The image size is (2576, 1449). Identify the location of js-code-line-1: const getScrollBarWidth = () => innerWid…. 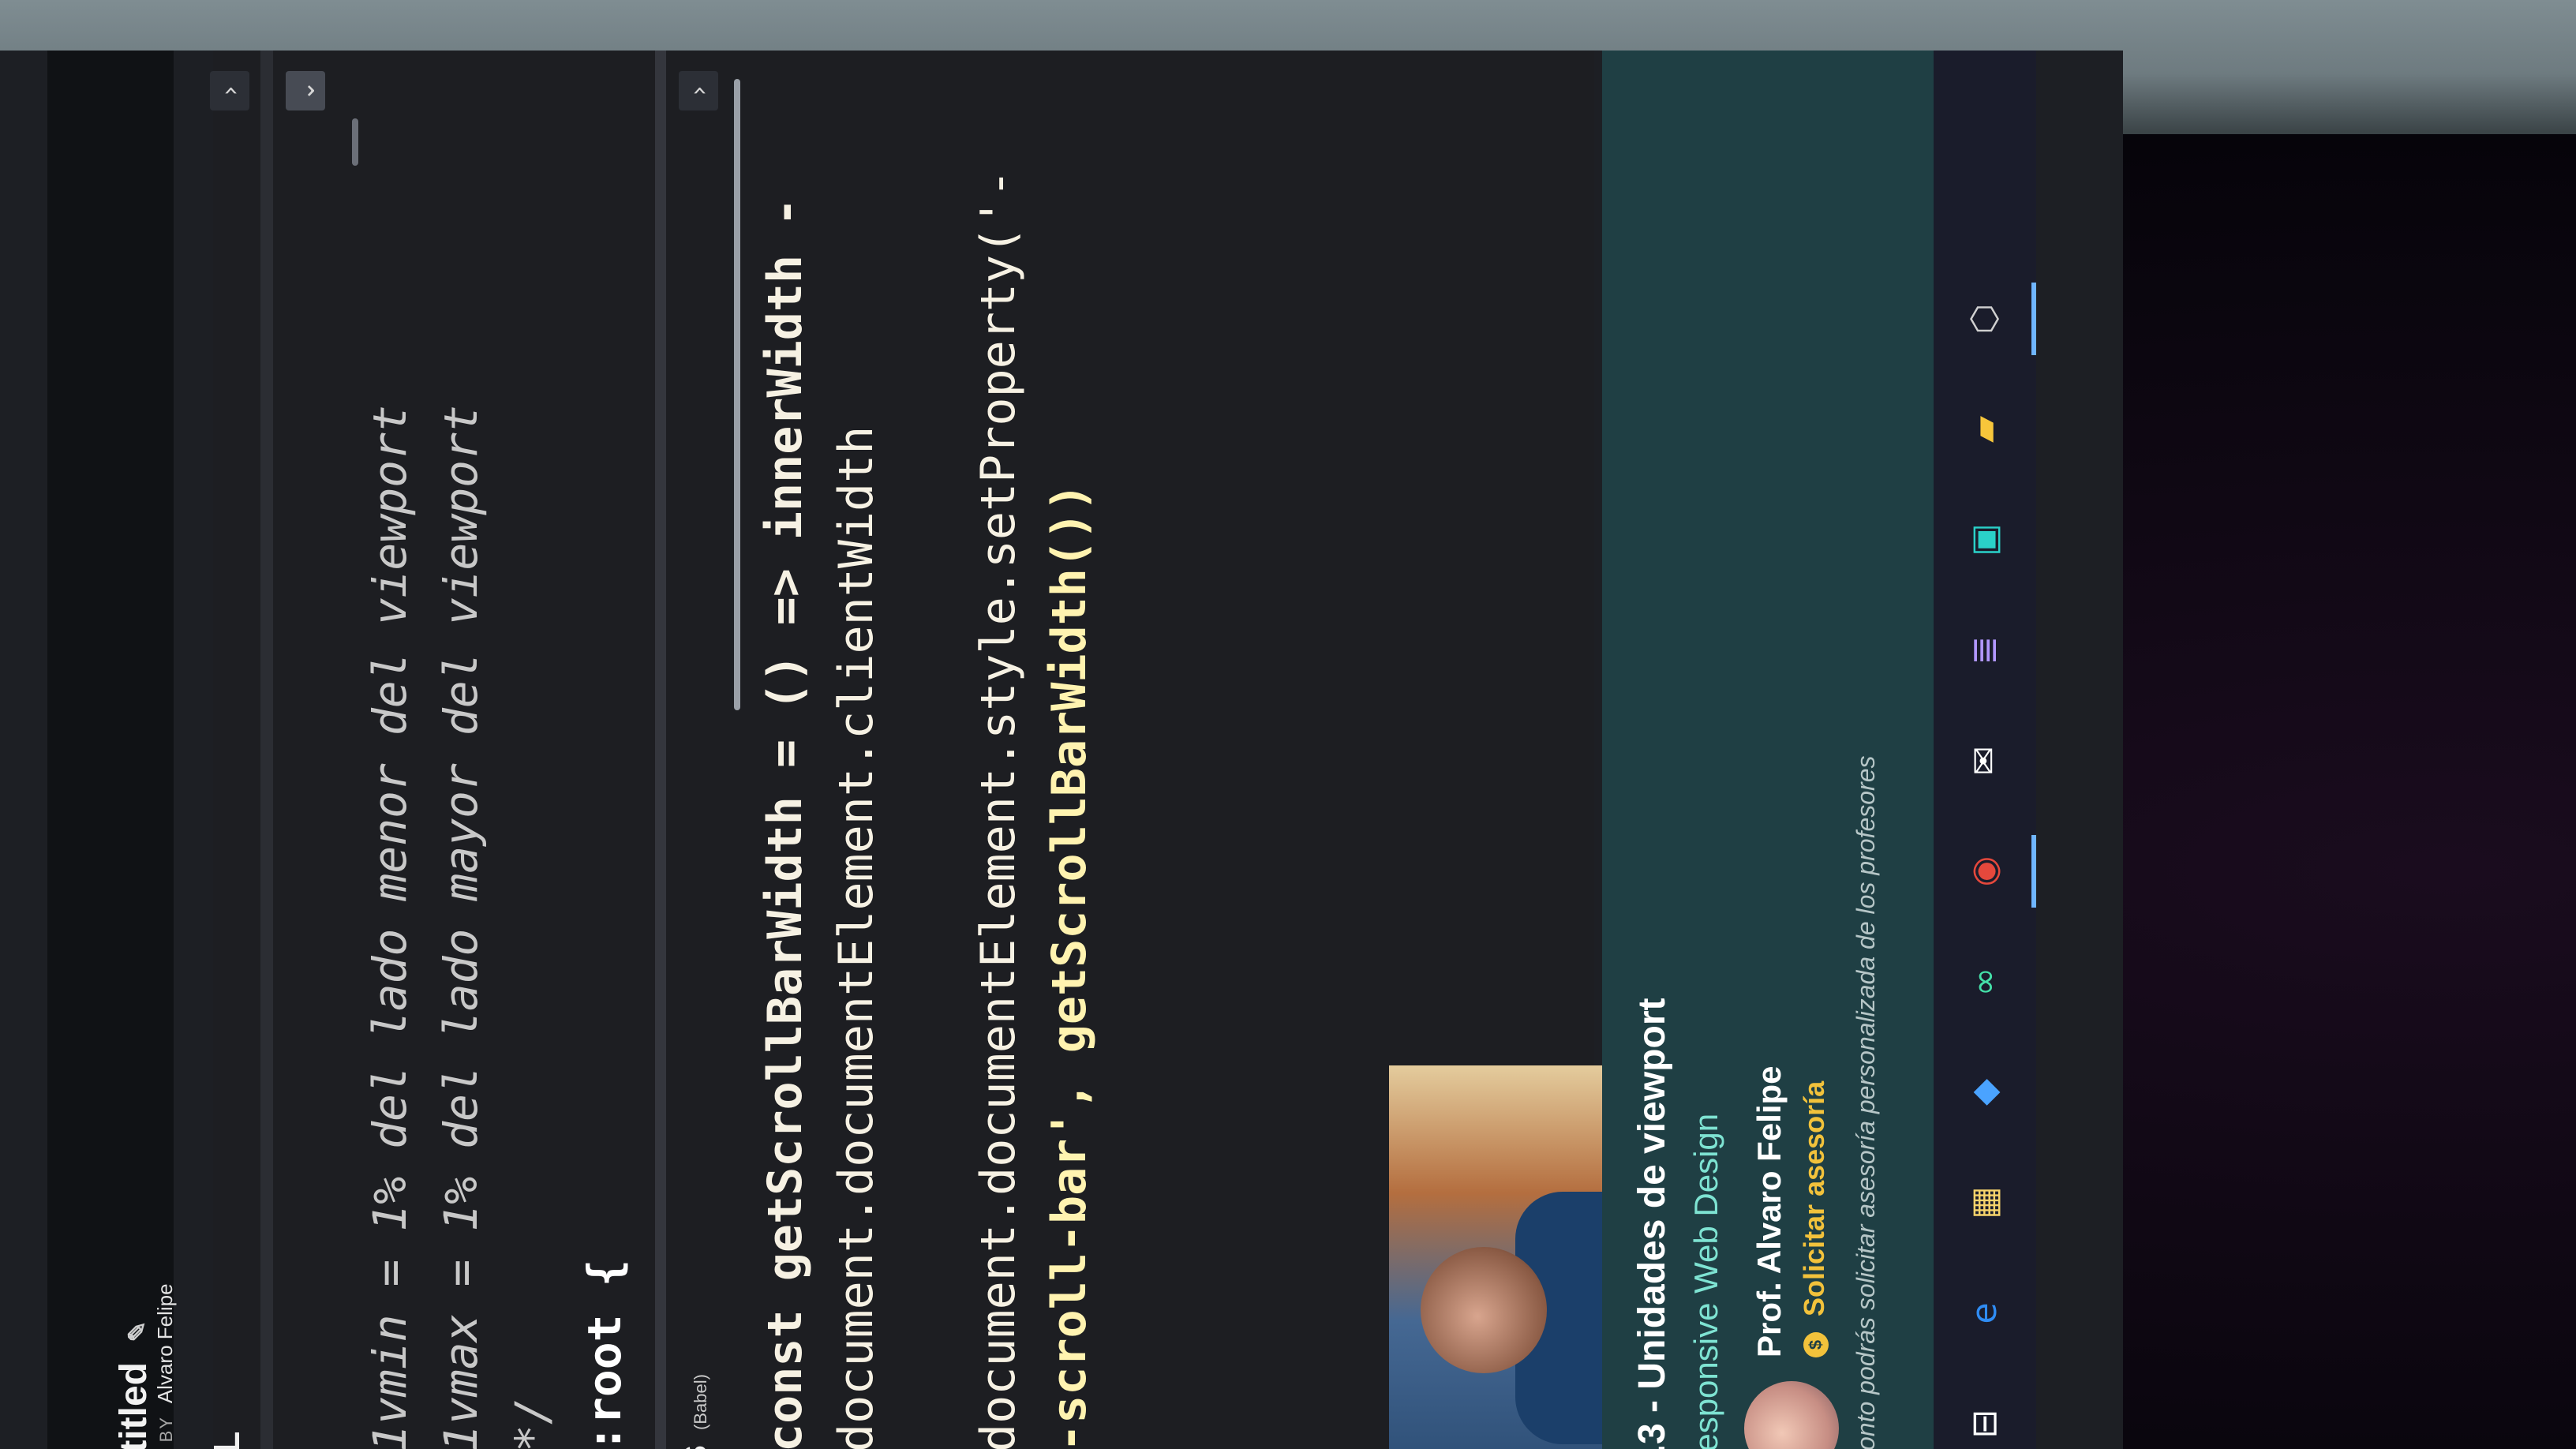
(785, 823).